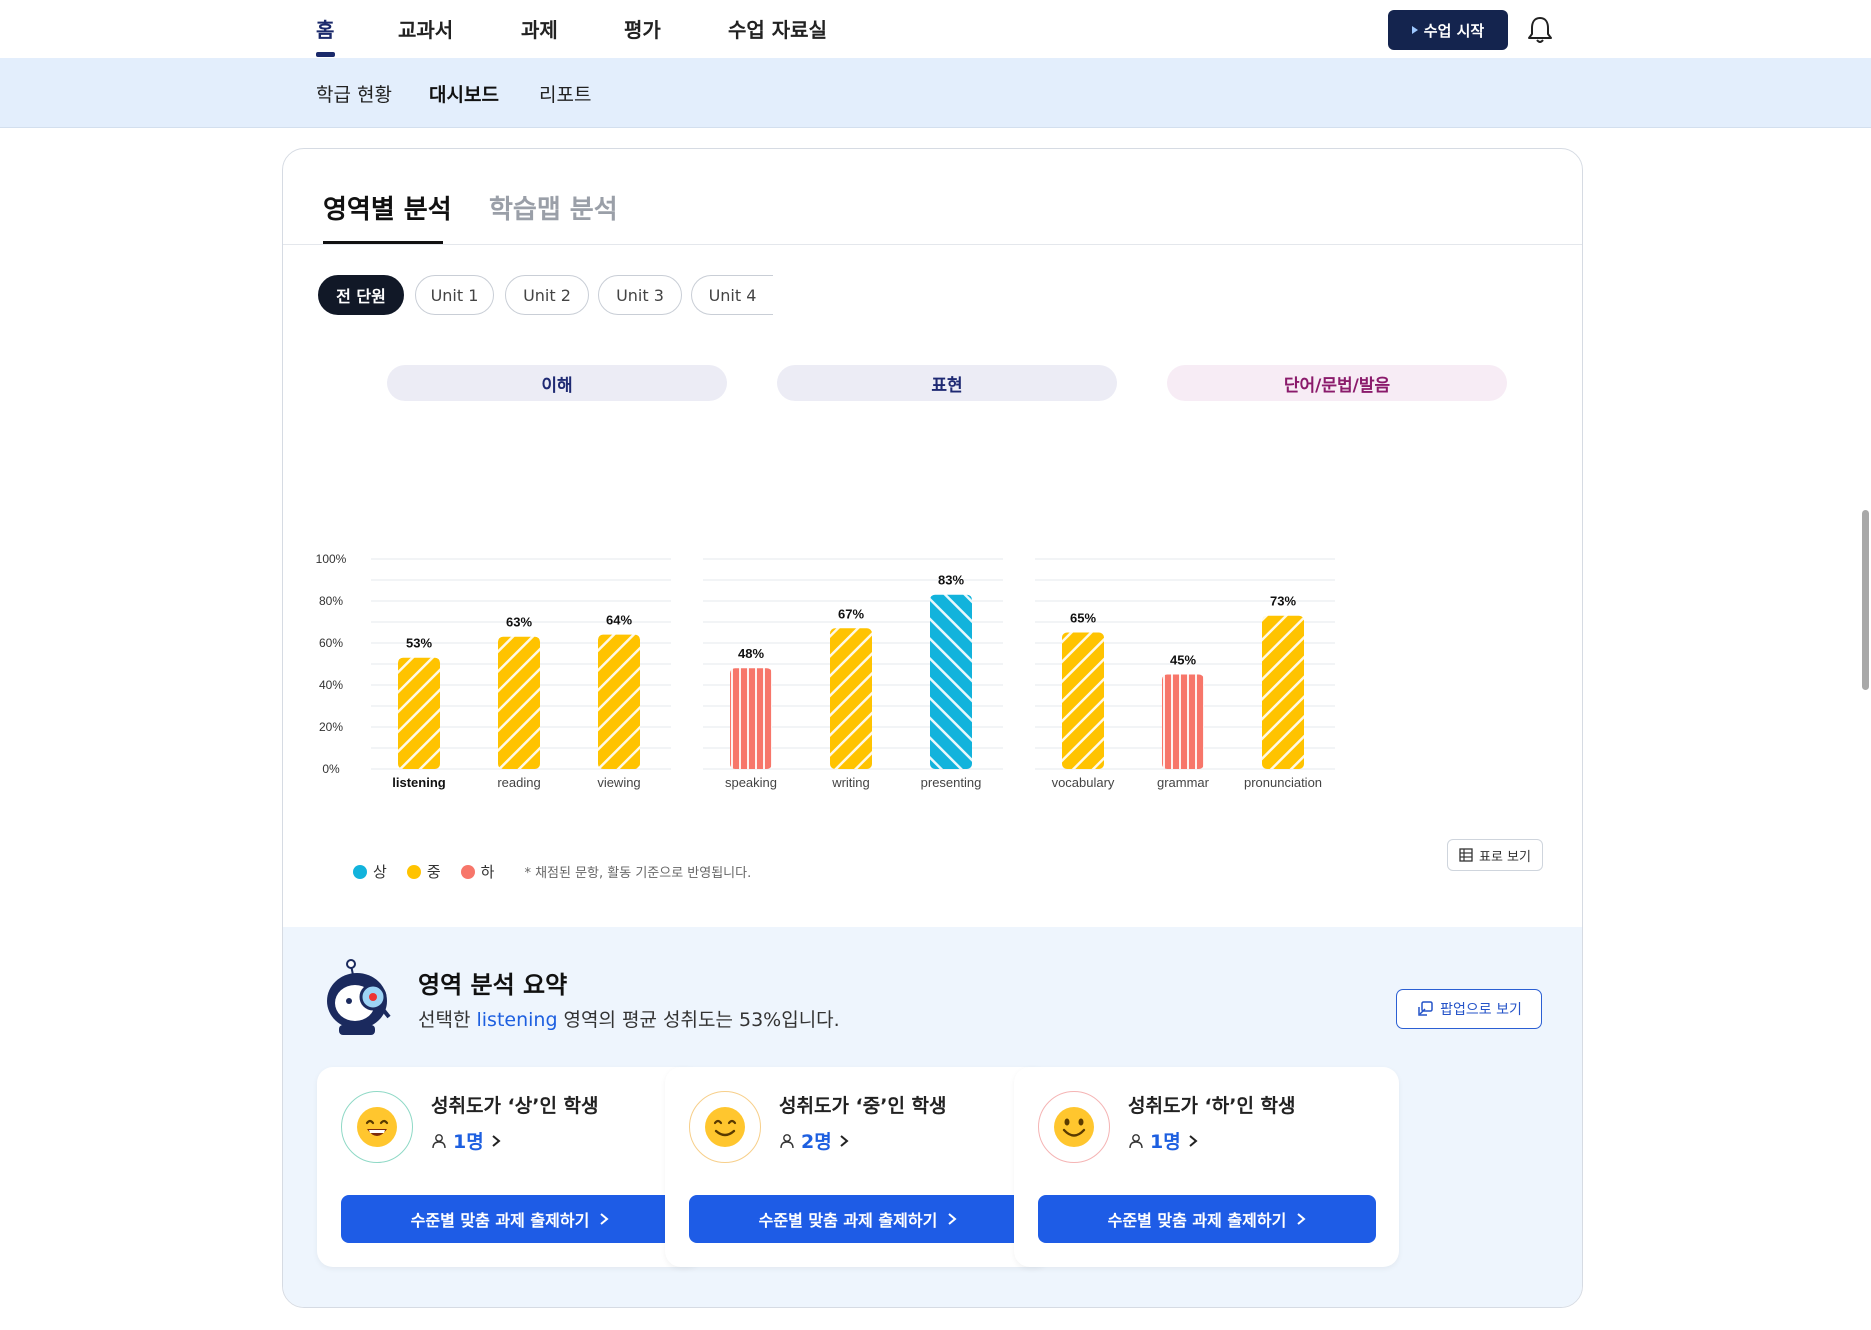 The height and width of the screenshot is (1330, 1871). Describe the element at coordinates (1283, 601) in the screenshot. I see `chart-value-label: 73%` at that location.